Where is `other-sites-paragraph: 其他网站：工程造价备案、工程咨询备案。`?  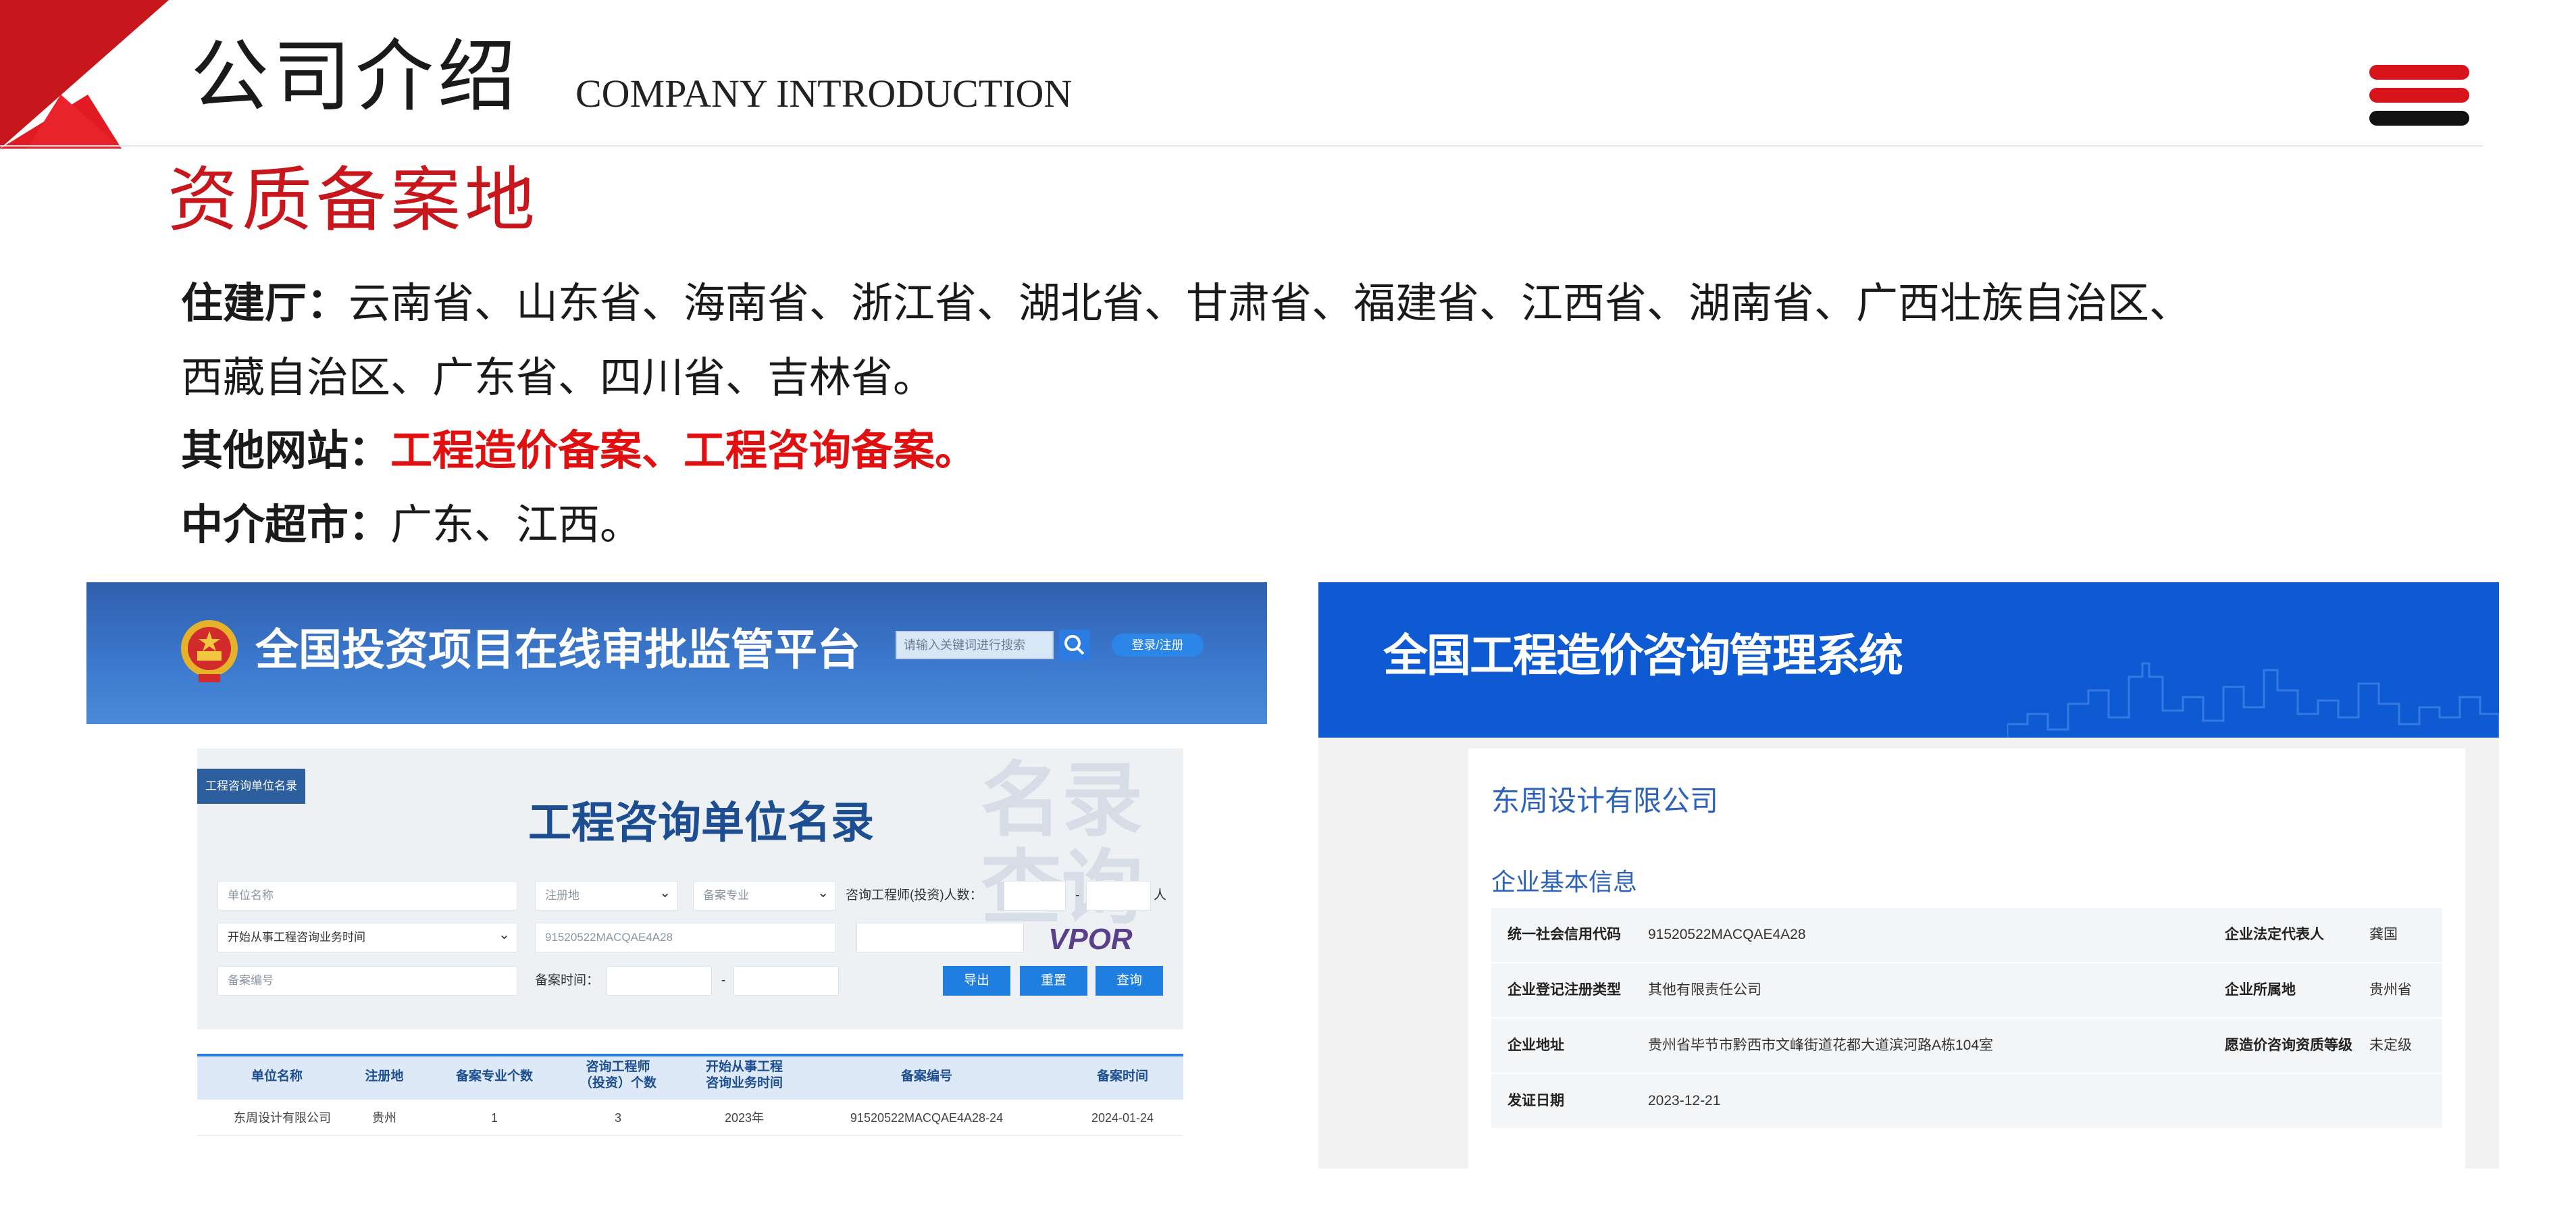
other-sites-paragraph: 其他网站：工程造价备案、工程咨询备案。 is located at coordinates (579, 450).